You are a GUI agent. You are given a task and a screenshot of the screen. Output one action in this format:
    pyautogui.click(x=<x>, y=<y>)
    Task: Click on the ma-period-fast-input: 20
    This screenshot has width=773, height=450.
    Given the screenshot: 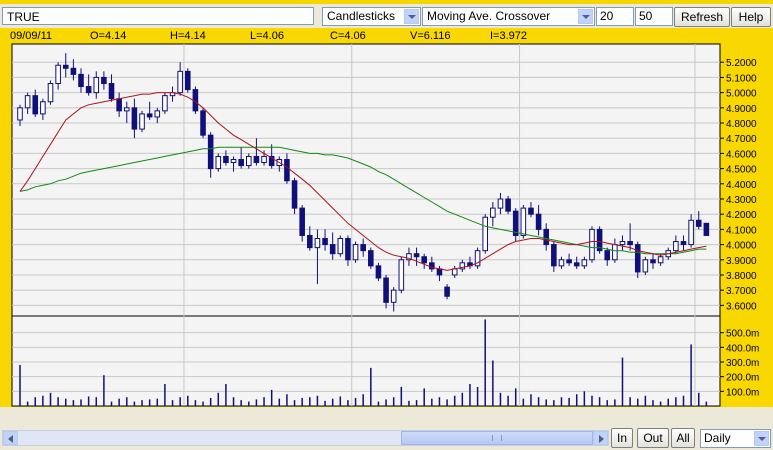 What is the action you would take?
    pyautogui.click(x=615, y=16)
    